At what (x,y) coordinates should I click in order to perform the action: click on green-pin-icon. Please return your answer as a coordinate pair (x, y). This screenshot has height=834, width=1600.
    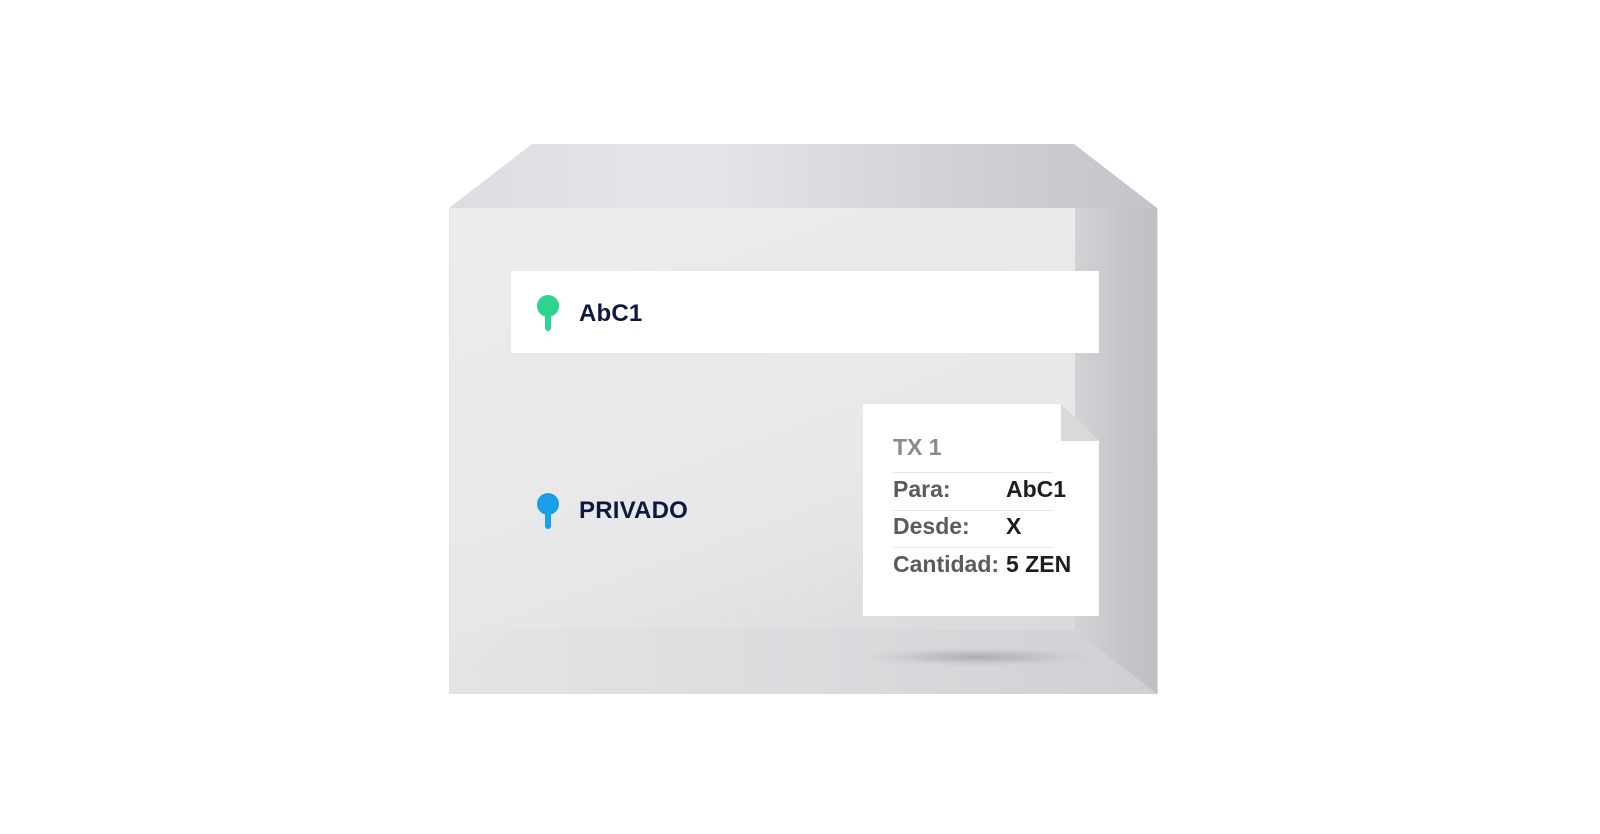
    Looking at the image, I should click on (548, 313).